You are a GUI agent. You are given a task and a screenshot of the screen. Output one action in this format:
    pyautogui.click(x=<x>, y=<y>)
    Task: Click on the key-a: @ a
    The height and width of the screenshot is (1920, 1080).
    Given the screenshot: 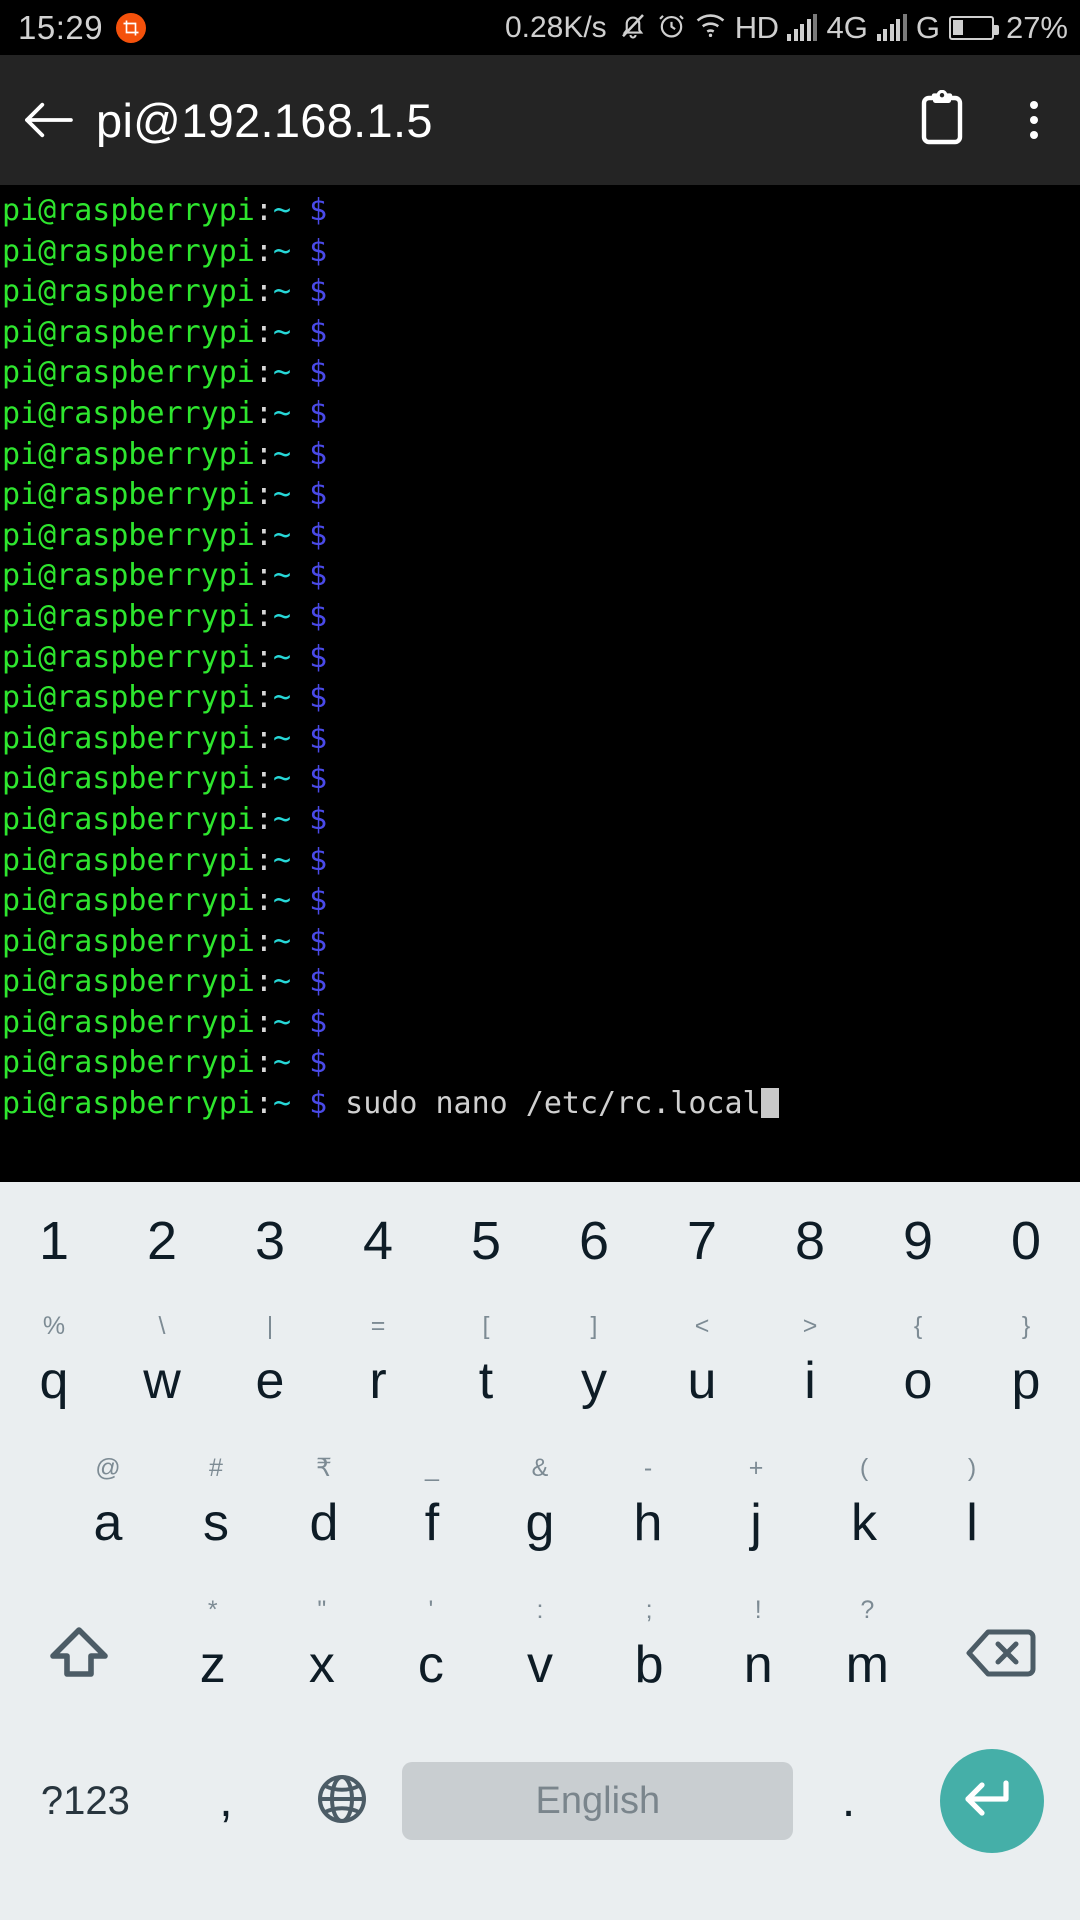 What is the action you would take?
    pyautogui.click(x=108, y=1513)
    